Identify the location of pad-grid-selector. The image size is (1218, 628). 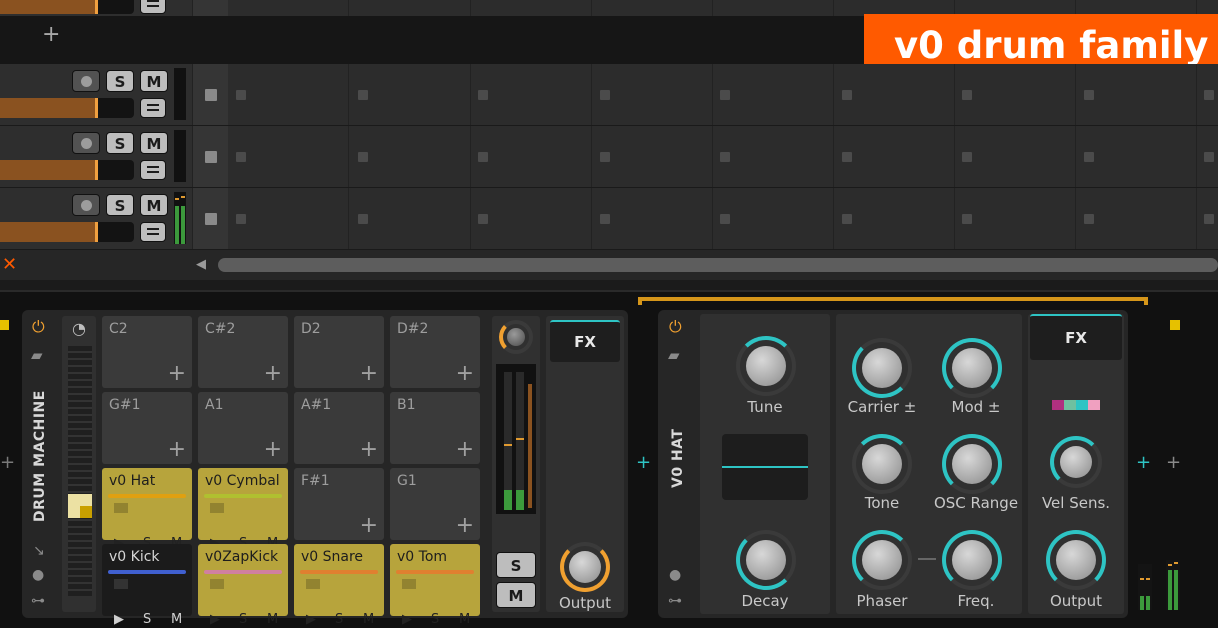
(80, 506).